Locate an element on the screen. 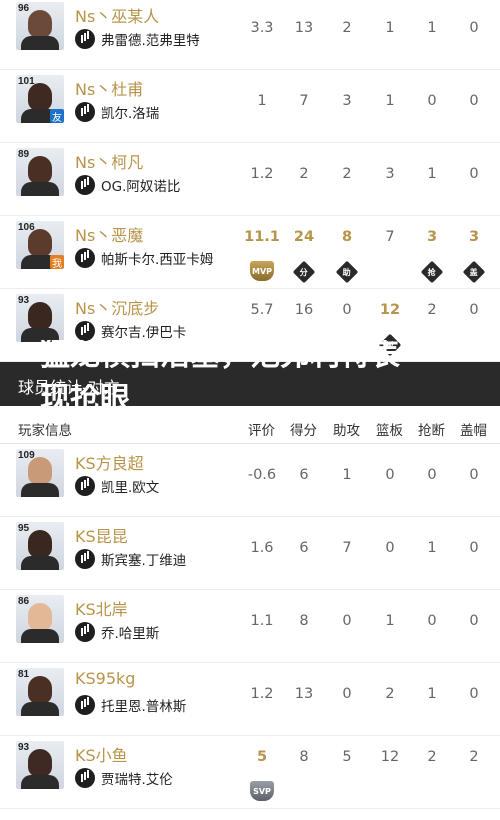 This screenshot has width=500, height=820. table-row: 81 KS95kg 托里恩.普林斯 1.2 13 0 2 1 0 is located at coordinates (250, 699).